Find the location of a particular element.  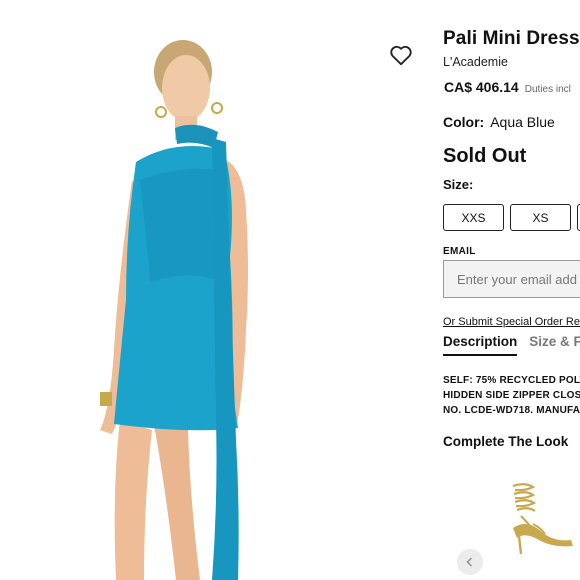

description-line: SELF: 75% RECYCLED POLYES is located at coordinates (511, 380).